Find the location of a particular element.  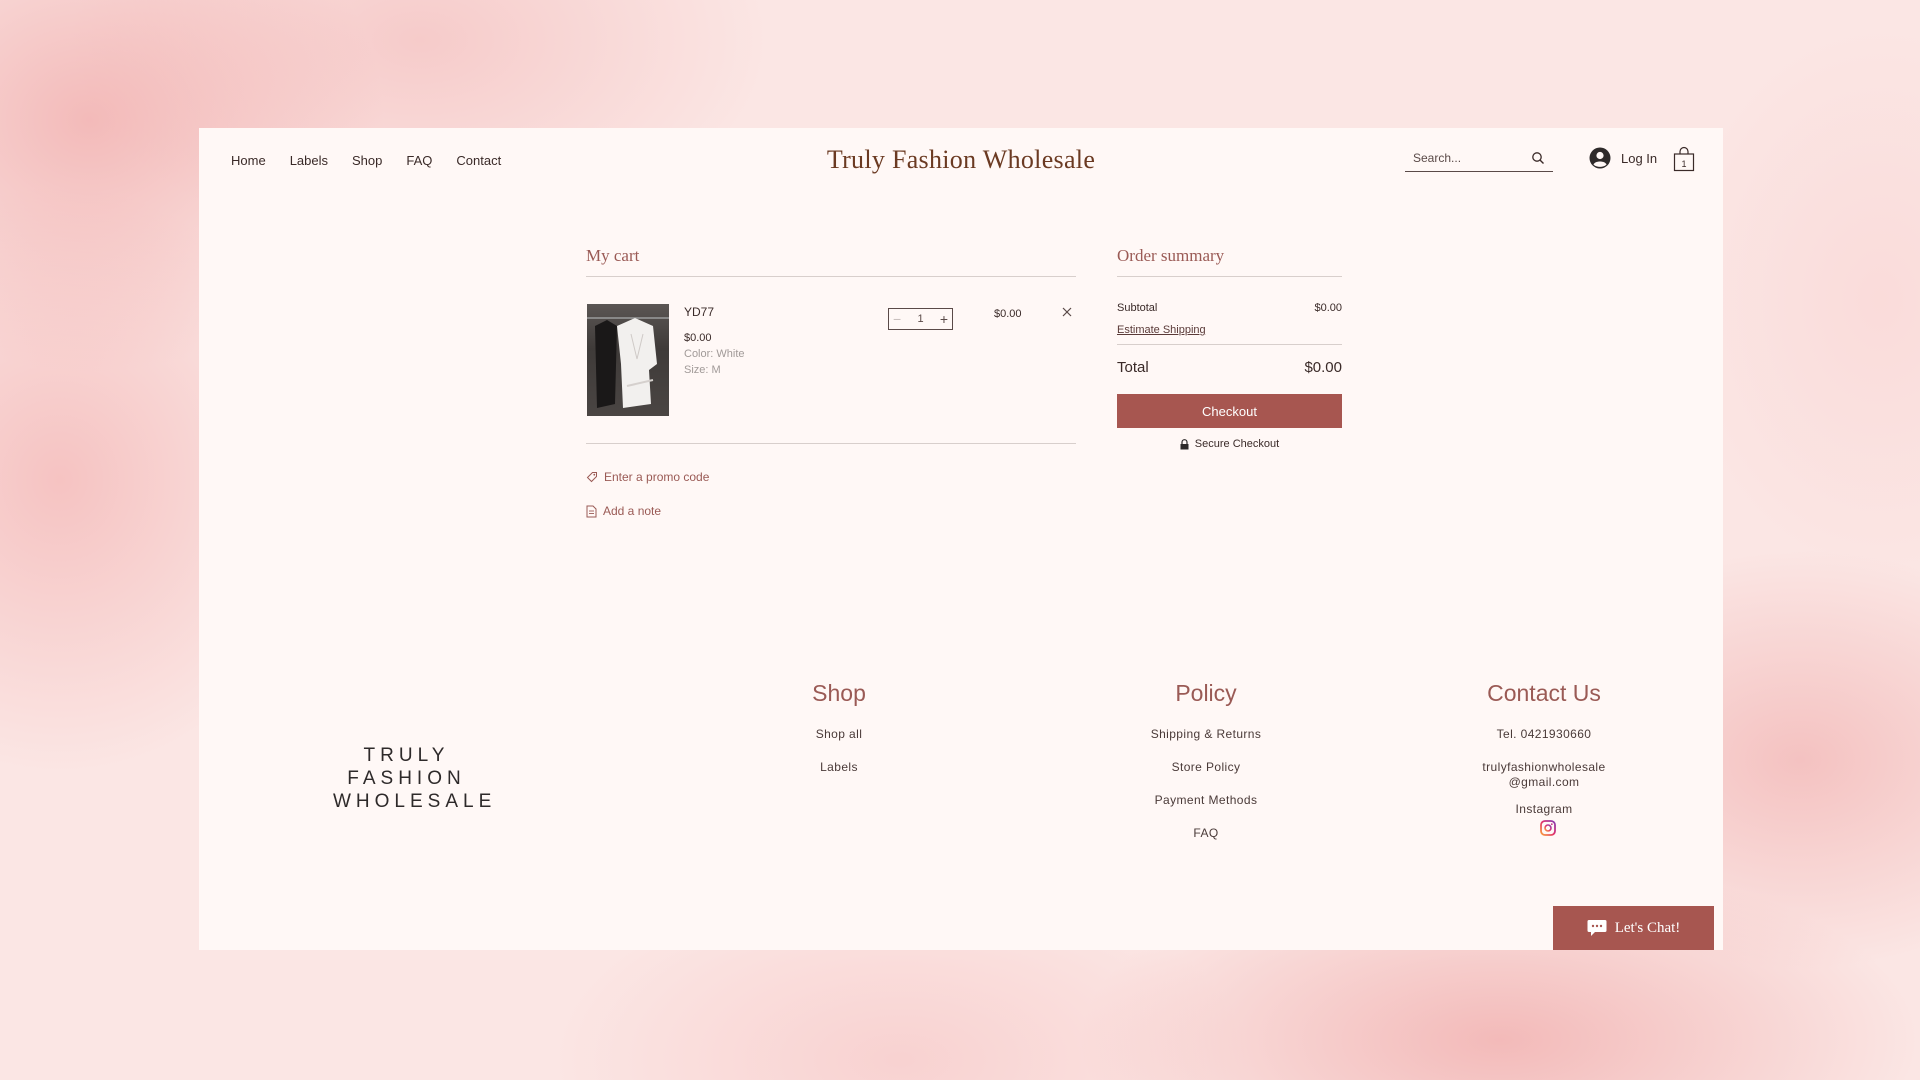

remove-item-icon is located at coordinates (1067, 312).